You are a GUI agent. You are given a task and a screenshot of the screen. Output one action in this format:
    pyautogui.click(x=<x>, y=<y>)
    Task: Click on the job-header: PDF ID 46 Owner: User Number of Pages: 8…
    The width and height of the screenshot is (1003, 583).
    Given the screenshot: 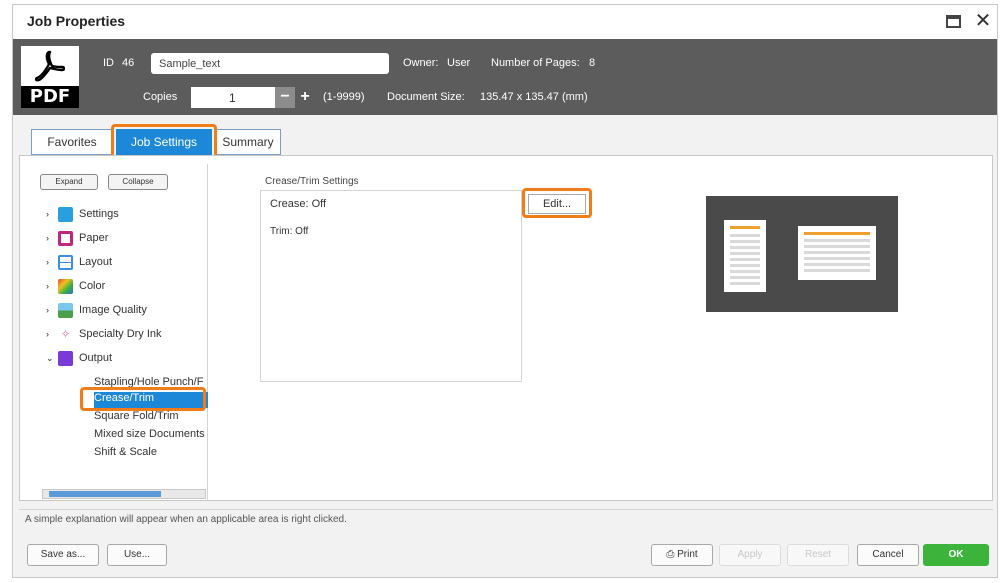 What is the action you would take?
    pyautogui.click(x=505, y=77)
    